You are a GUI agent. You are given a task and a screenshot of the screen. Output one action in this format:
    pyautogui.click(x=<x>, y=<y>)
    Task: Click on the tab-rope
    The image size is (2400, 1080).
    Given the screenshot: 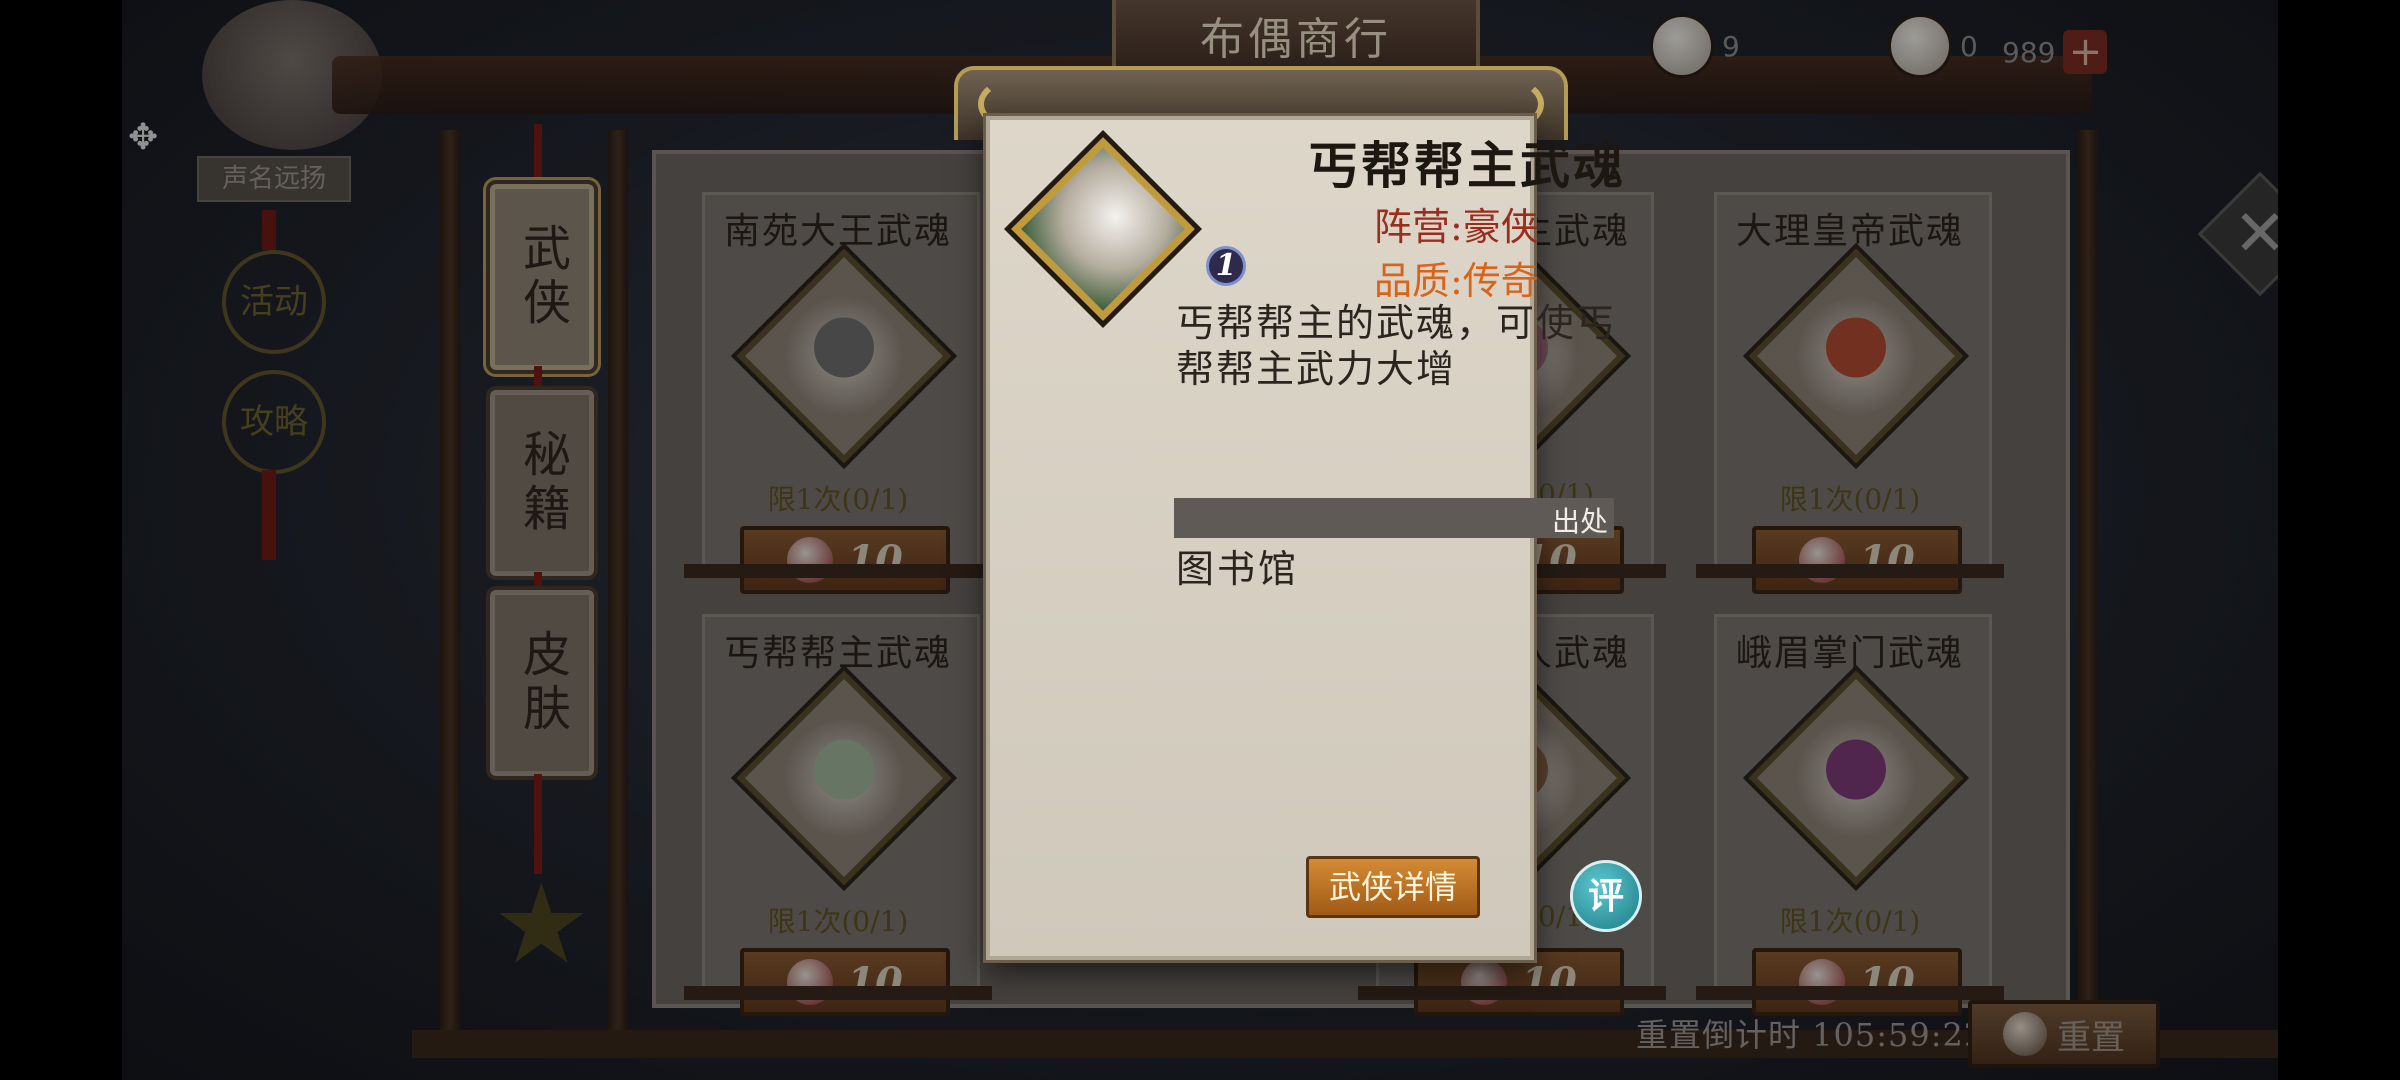 What is the action you would take?
    pyautogui.click(x=538, y=154)
    